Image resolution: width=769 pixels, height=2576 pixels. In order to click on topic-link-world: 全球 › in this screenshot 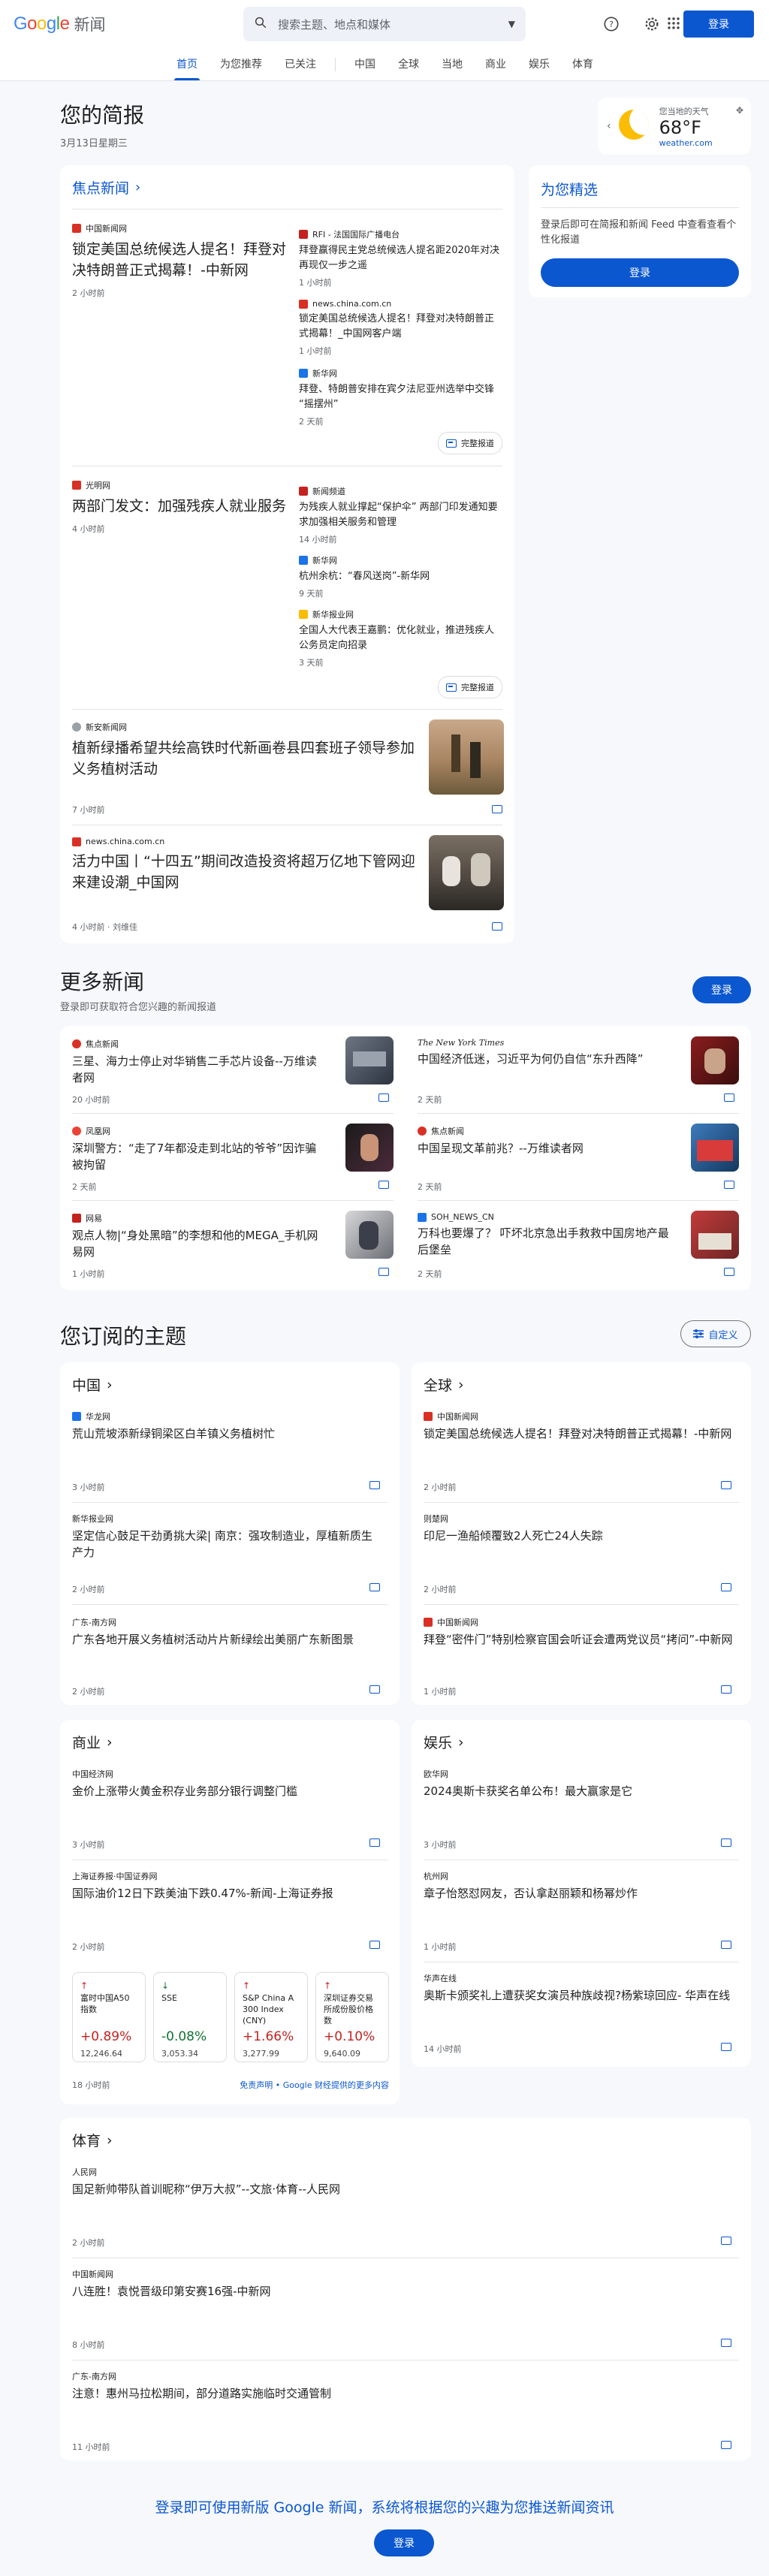, I will do `click(444, 1384)`.